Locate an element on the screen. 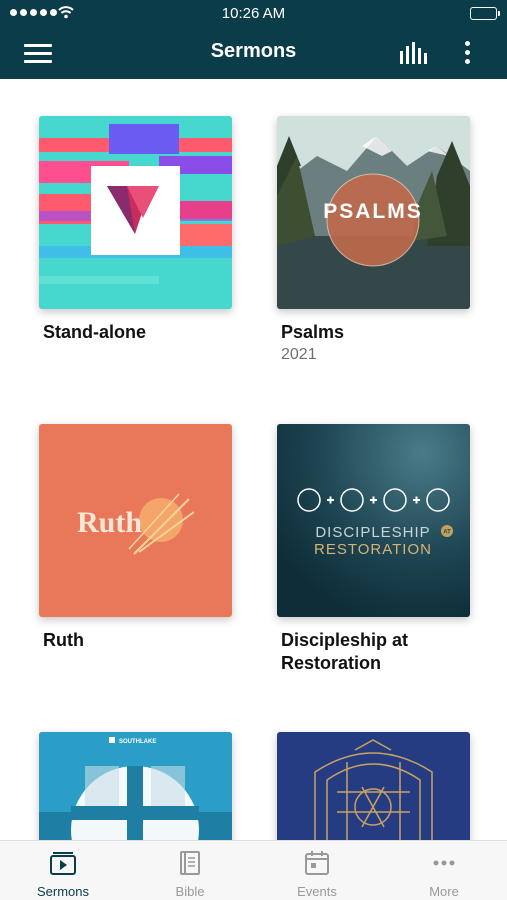 The width and height of the screenshot is (507, 900). series-artwork: Ruth is located at coordinates (135, 520).